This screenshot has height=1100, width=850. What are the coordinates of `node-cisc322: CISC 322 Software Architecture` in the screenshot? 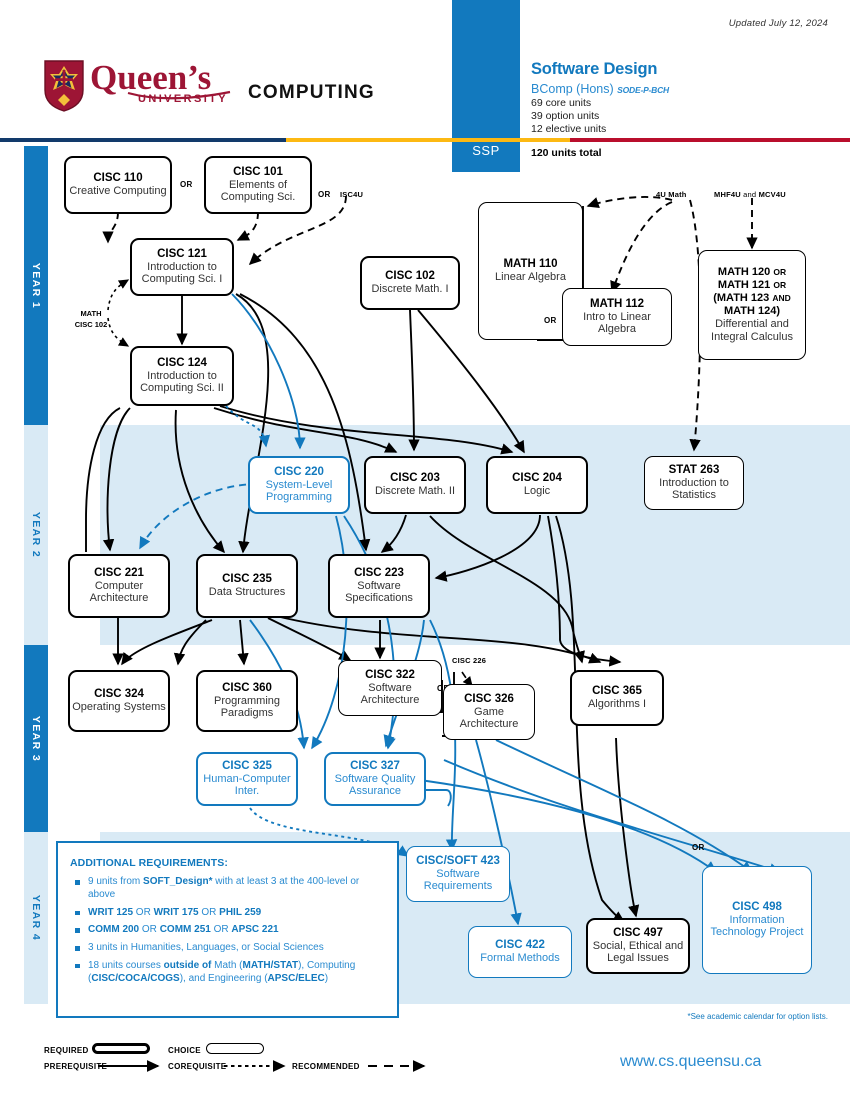 It's located at (390, 688).